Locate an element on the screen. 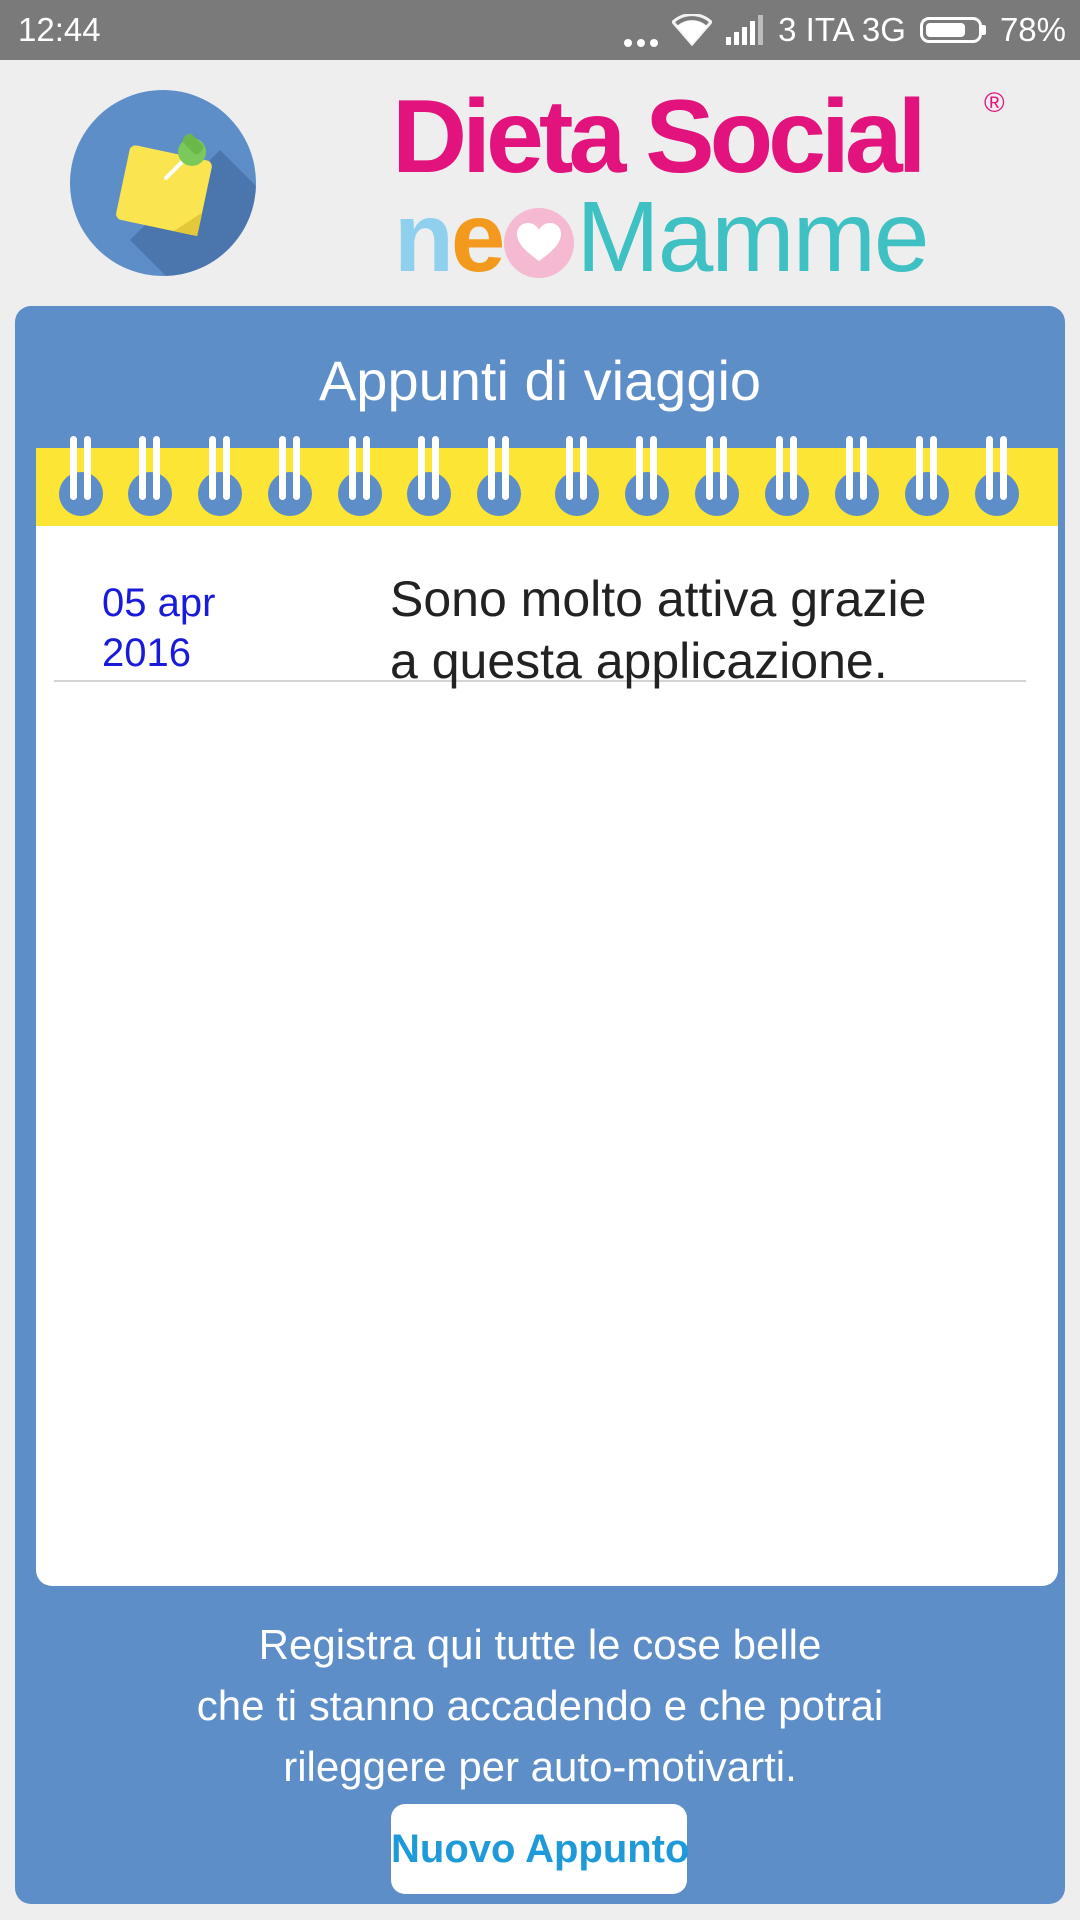 The image size is (1080, 1920). more-notifications-icon is located at coordinates (641, 37).